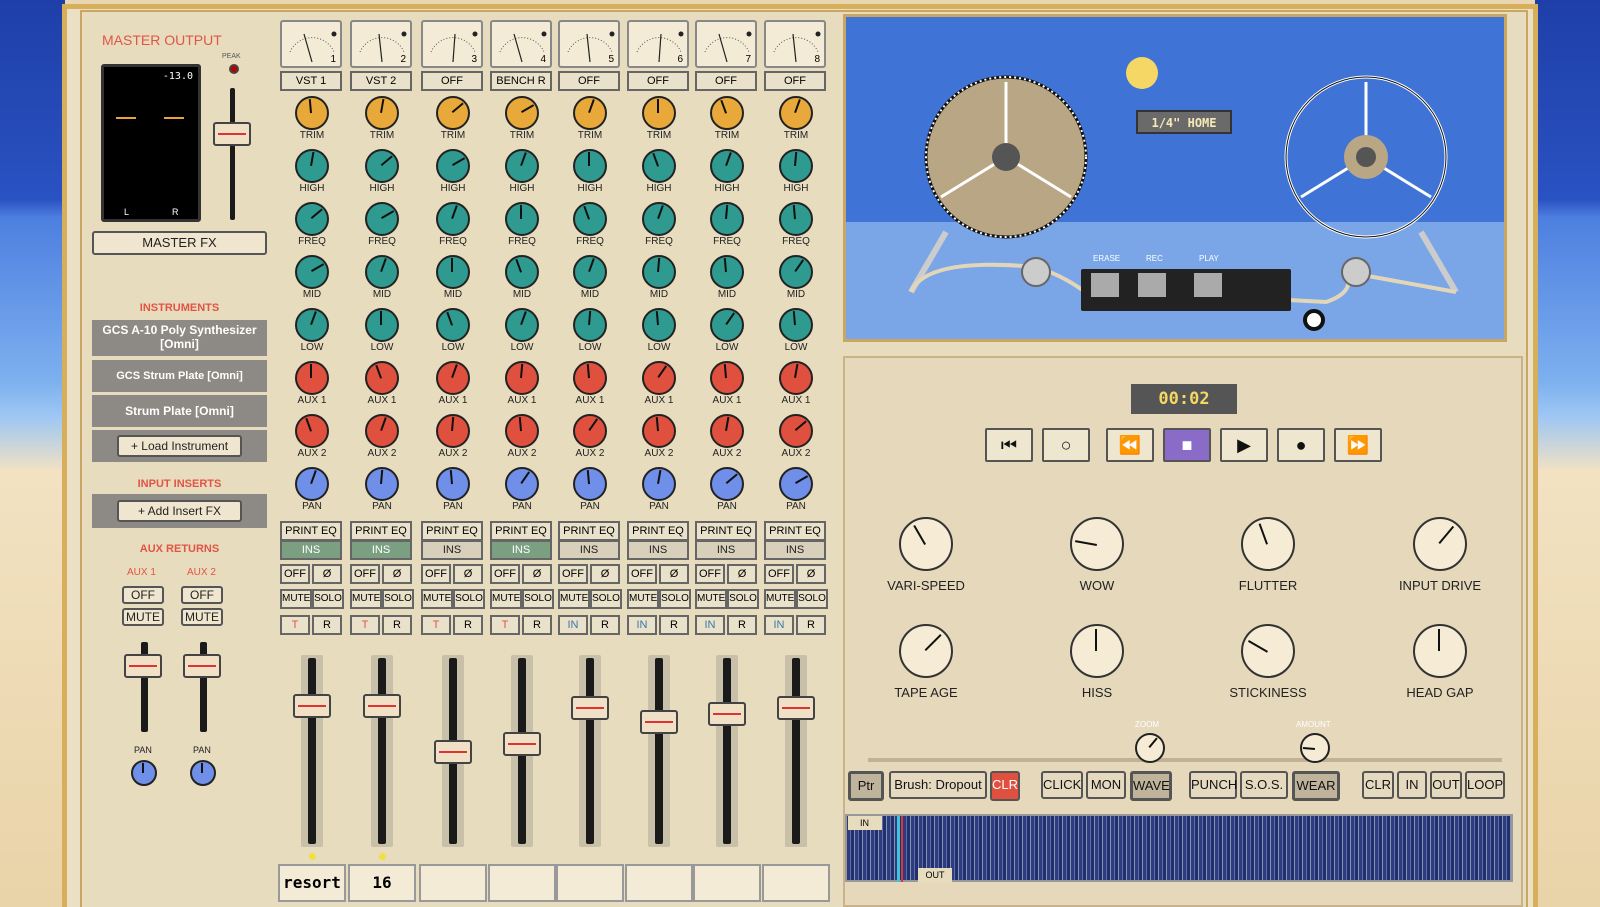  What do you see at coordinates (179, 376) in the screenshot?
I see `instrument-slot: GCS Strum Plate [Omni]` at bounding box center [179, 376].